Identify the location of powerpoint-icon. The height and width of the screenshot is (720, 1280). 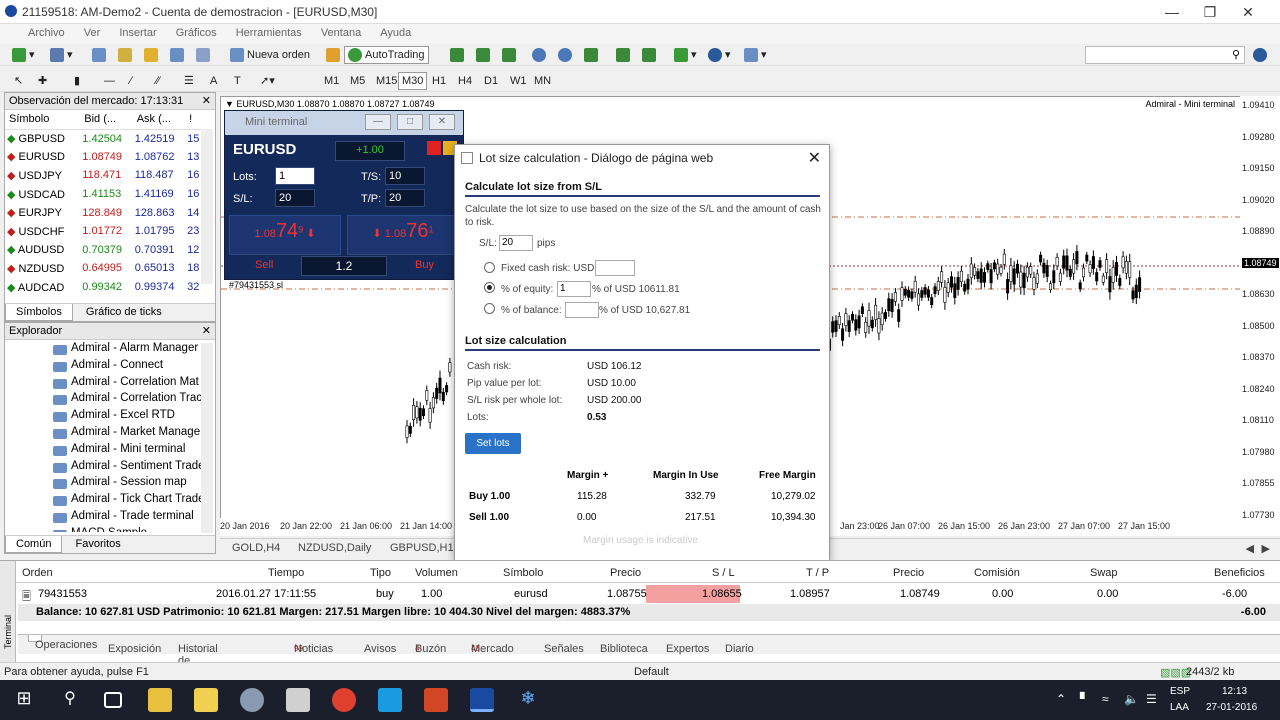
(436, 700).